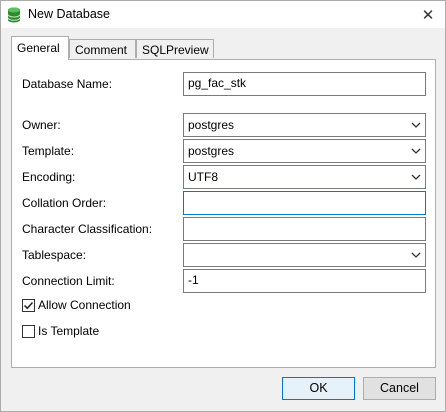 This screenshot has width=446, height=412. What do you see at coordinates (14, 15) in the screenshot?
I see `database-icon` at bounding box center [14, 15].